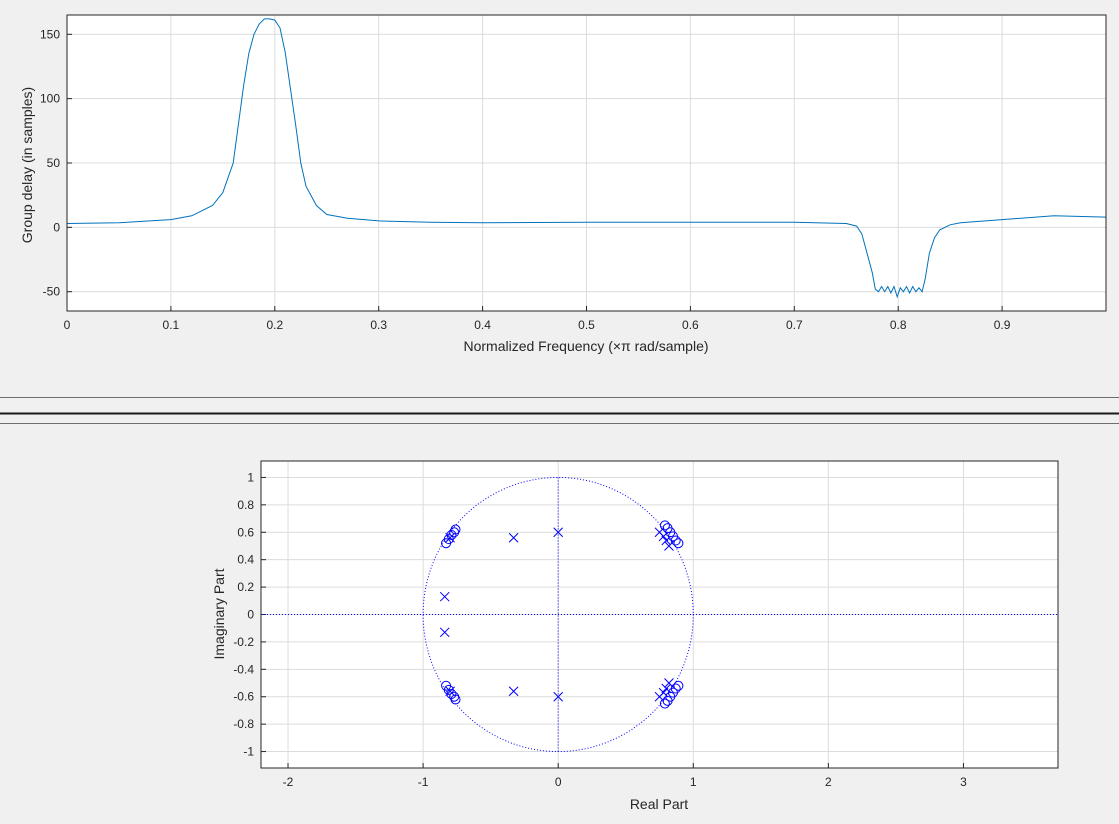 This screenshot has height=824, width=1119. What do you see at coordinates (219, 613) in the screenshot?
I see `pole-zero-y-label: Imaginary Part` at bounding box center [219, 613].